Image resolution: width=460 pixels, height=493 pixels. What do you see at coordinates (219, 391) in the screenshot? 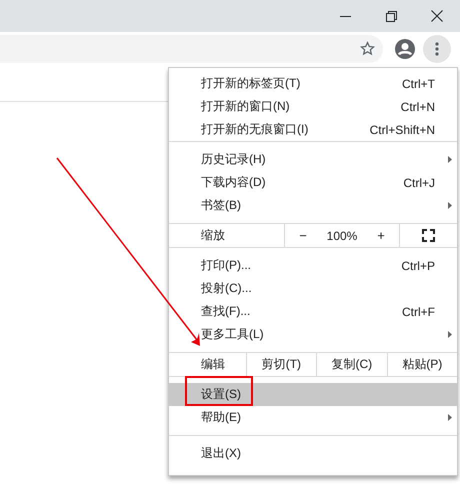
I see `highlight-frame` at bounding box center [219, 391].